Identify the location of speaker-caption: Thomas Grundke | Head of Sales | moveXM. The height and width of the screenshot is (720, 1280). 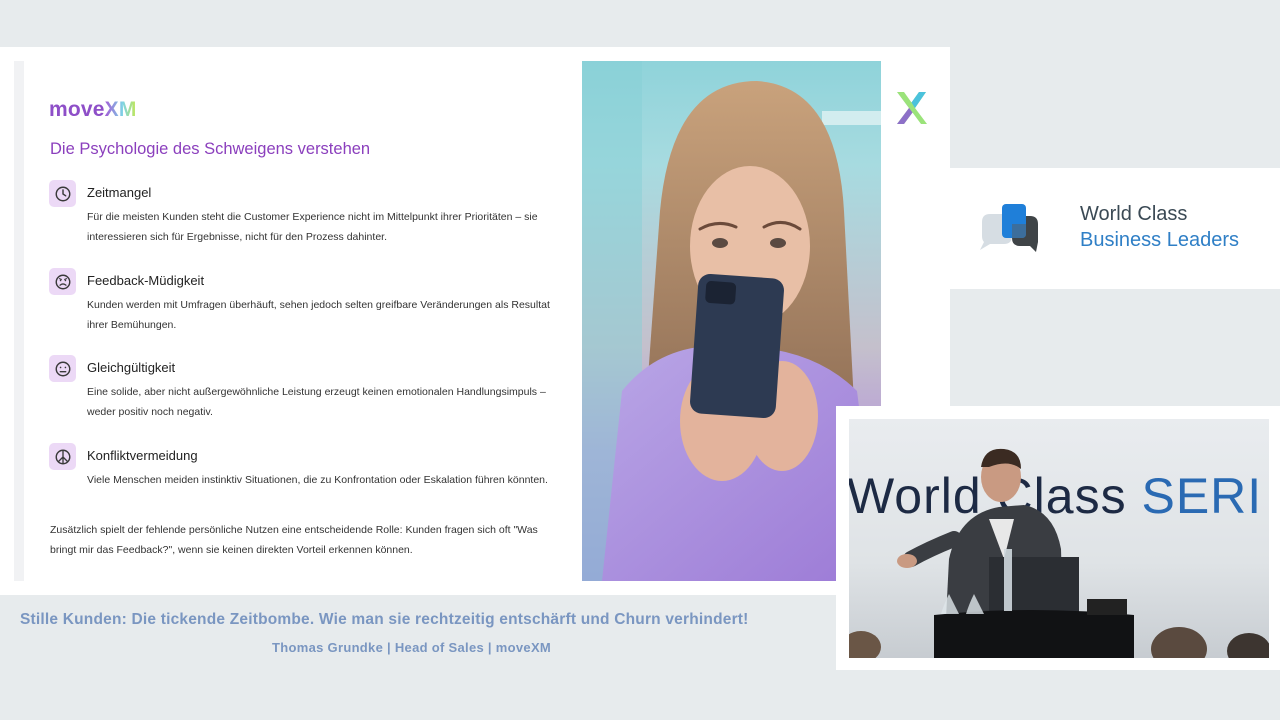
(412, 647).